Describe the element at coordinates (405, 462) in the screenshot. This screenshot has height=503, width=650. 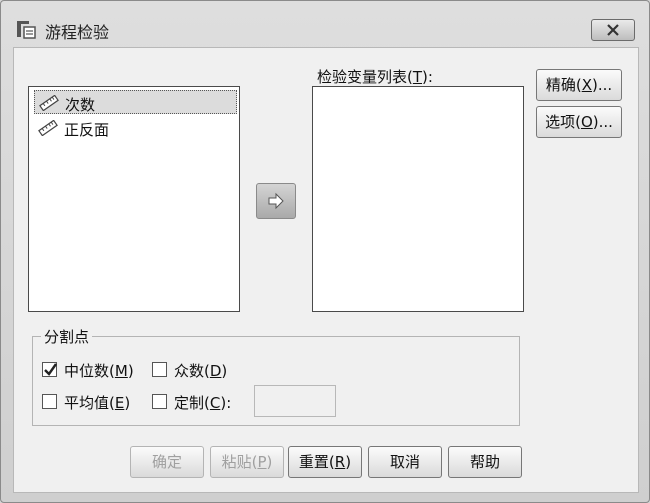
I see `cancel-button: 取消` at that location.